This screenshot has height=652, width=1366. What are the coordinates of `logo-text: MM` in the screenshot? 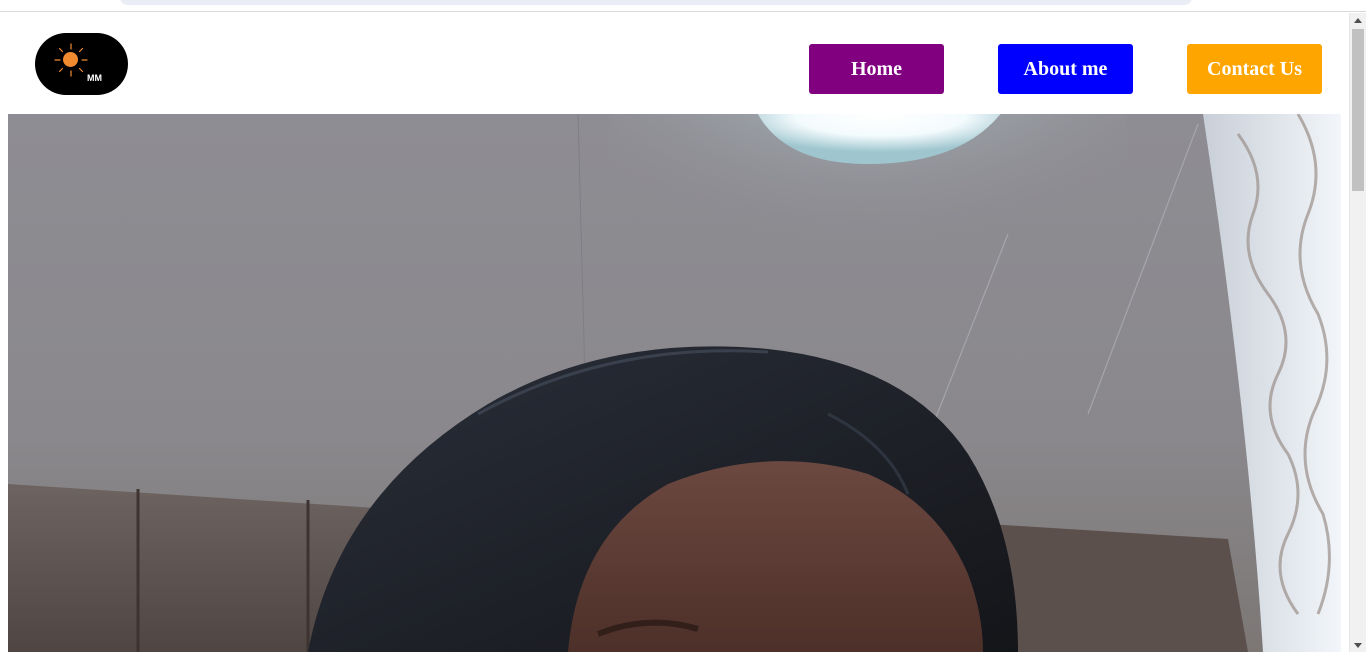 It's located at (94, 78).